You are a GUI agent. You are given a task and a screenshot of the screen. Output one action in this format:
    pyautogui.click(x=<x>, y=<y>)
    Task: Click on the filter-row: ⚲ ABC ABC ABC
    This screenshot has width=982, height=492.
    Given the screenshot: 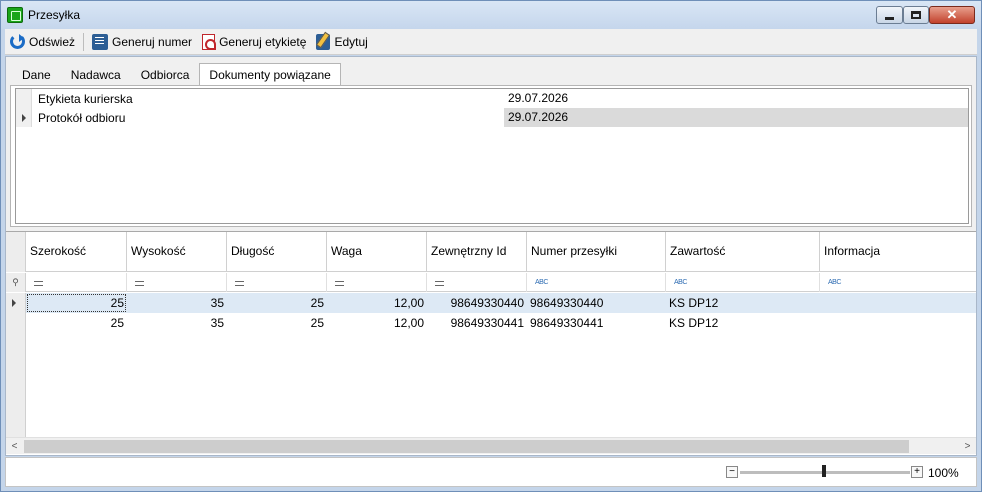 What is the action you would take?
    pyautogui.click(x=491, y=282)
    